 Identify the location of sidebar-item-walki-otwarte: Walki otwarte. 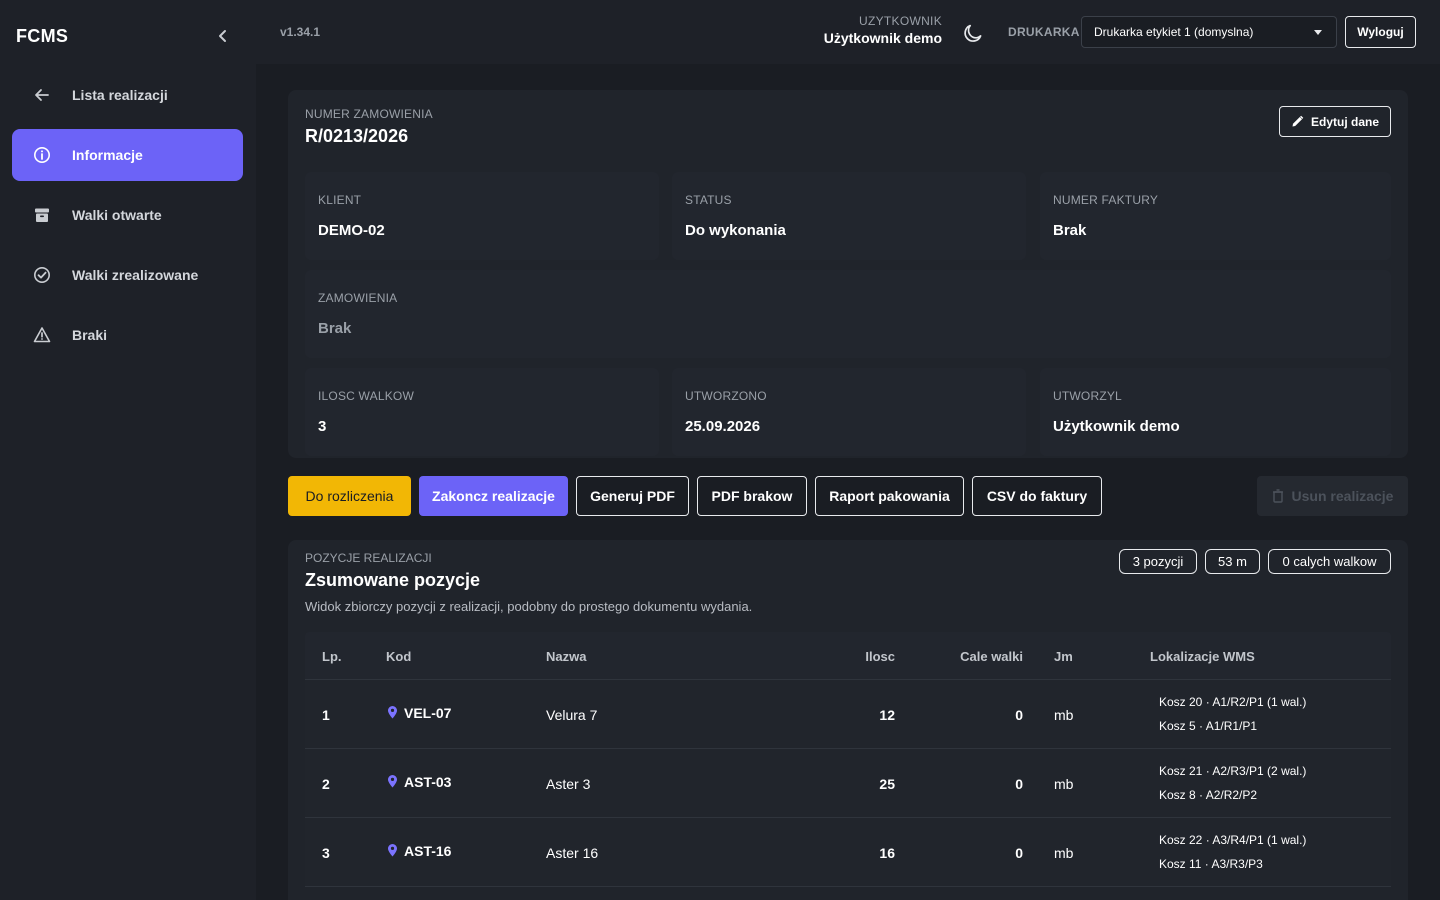
(127, 215).